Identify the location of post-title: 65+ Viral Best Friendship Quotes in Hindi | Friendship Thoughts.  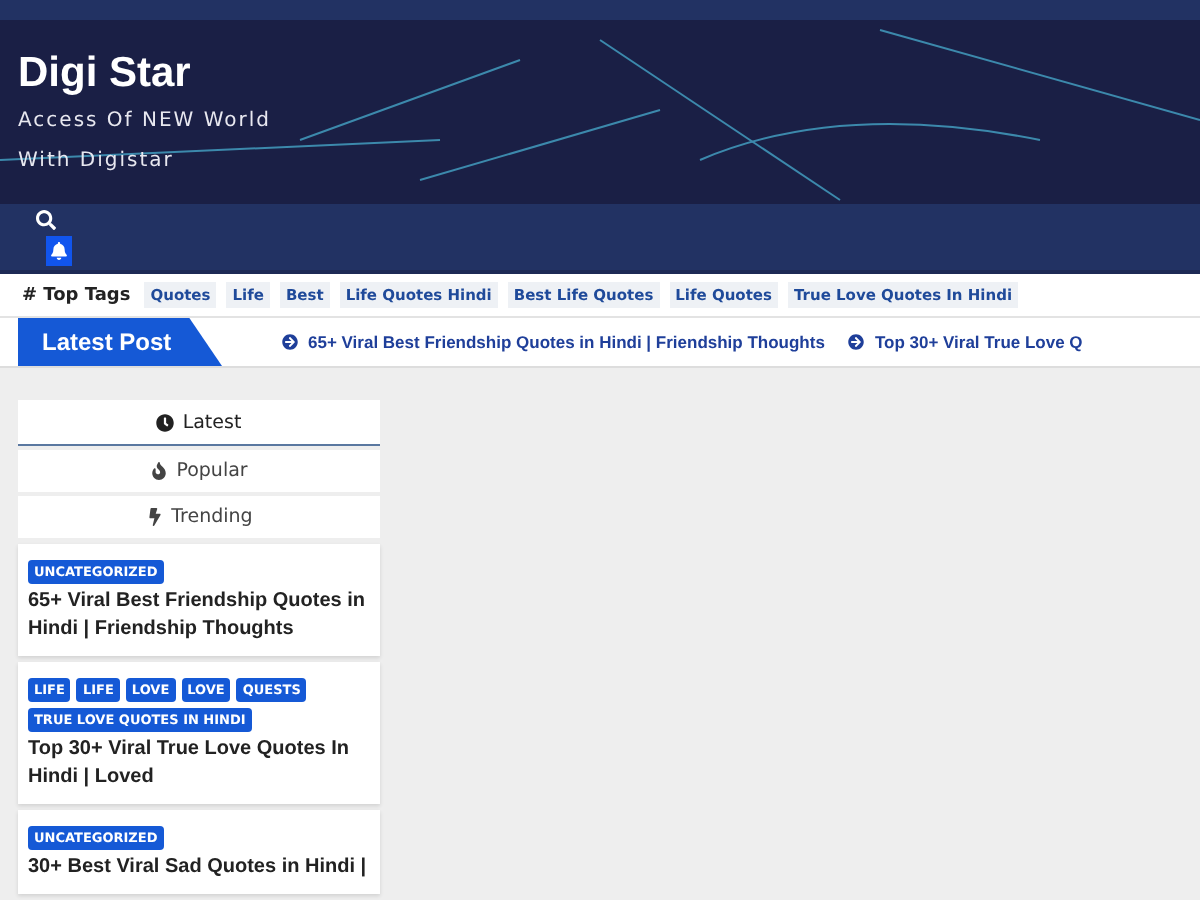
(199, 616).